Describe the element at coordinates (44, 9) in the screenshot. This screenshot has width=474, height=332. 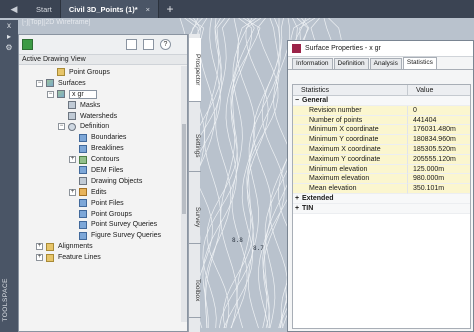
I see `tab-start: Start` at that location.